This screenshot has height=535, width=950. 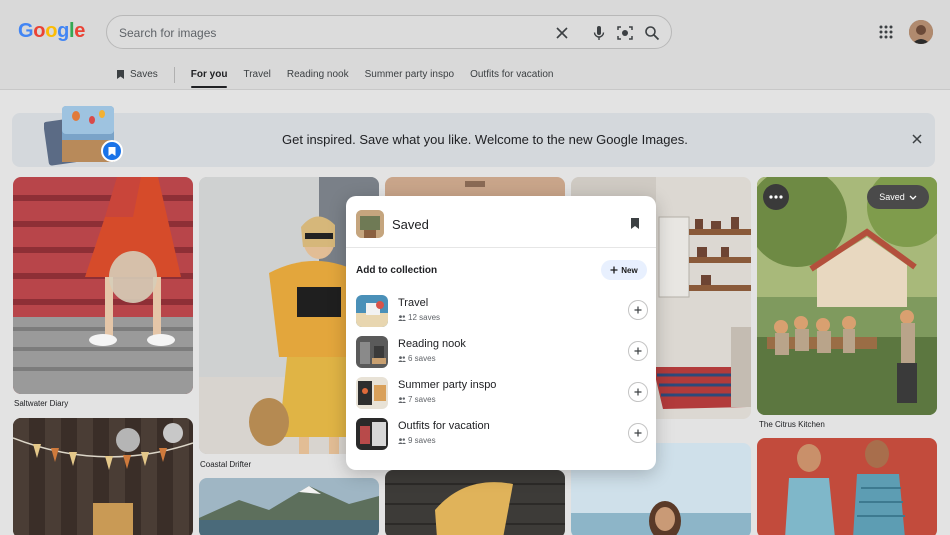 I want to click on tile-caption: Coastal Drifter, so click(x=226, y=464).